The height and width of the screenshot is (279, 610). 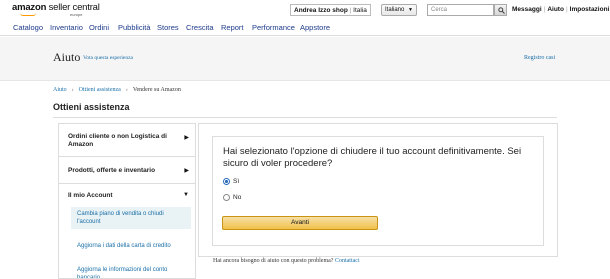 I want to click on breadcrumb-ottieni-assistenza: Ottieni assistenza, so click(x=100, y=90).